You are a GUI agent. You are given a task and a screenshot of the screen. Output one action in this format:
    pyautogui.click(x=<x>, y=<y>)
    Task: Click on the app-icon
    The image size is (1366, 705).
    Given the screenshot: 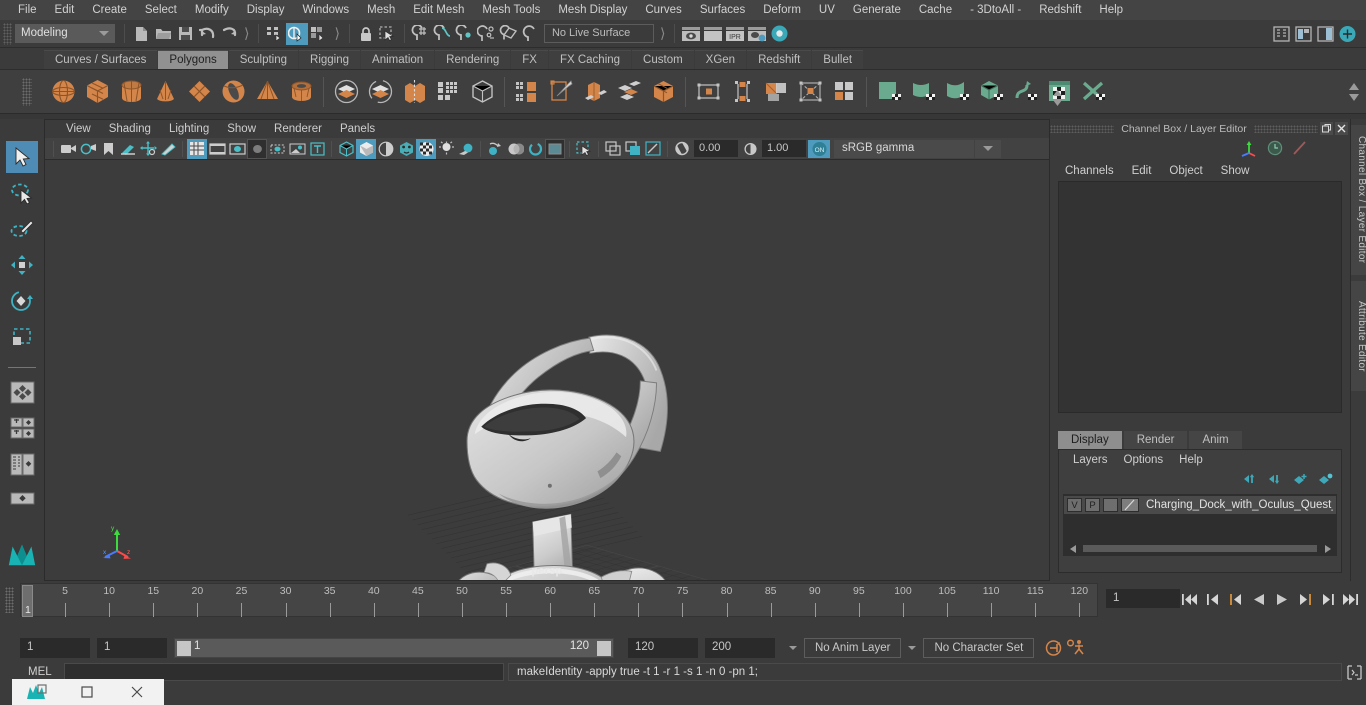 What is the action you would take?
    pyautogui.click(x=37, y=692)
    